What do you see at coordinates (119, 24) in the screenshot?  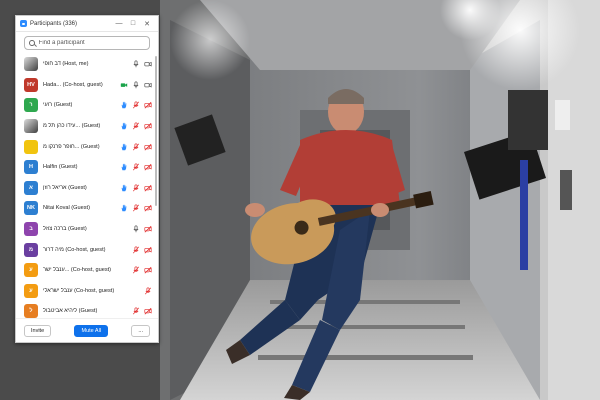 I see `minimize-icon: —` at bounding box center [119, 24].